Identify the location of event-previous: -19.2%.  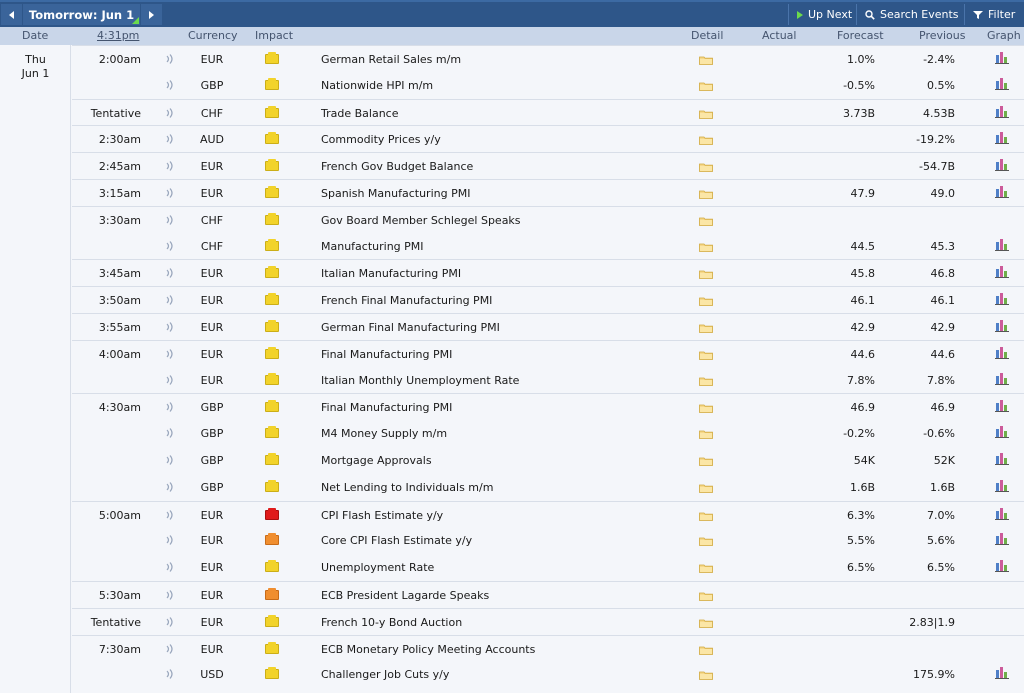
(935, 140).